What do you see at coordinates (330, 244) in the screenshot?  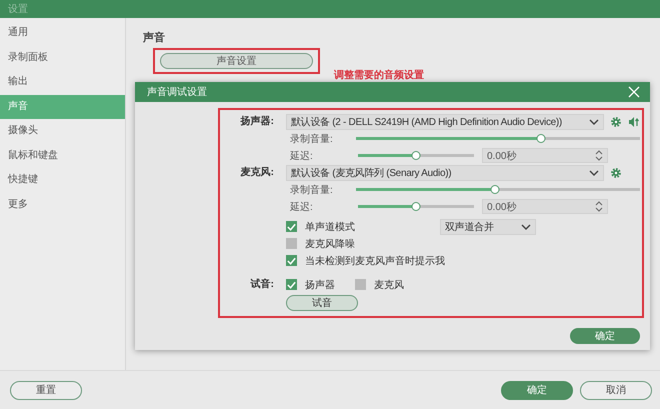 I see `option-label: 麦克风降噪` at bounding box center [330, 244].